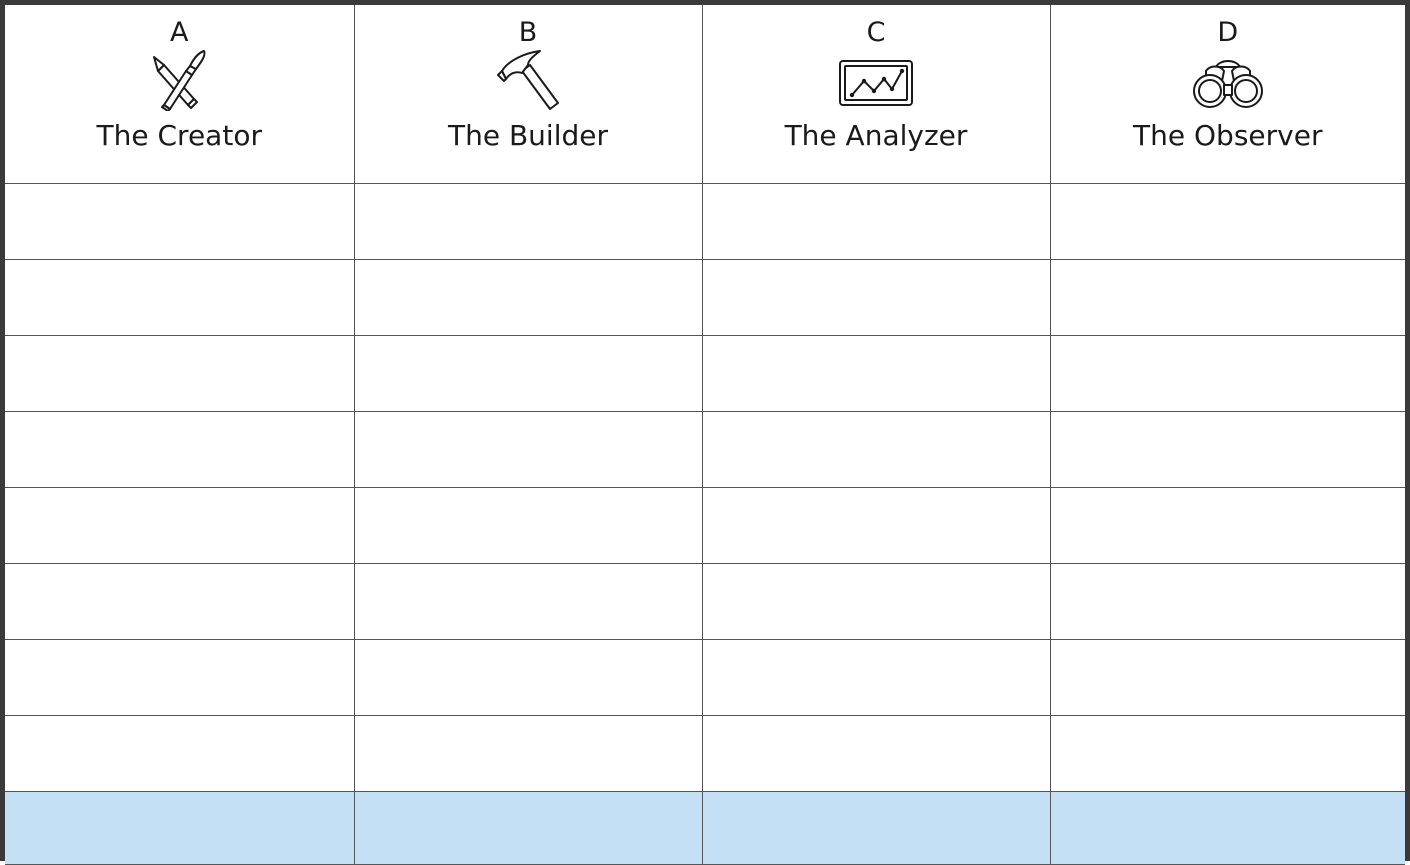 Image resolution: width=1410 pixels, height=865 pixels. What do you see at coordinates (528, 32) in the screenshot?
I see `column-letter: B` at bounding box center [528, 32].